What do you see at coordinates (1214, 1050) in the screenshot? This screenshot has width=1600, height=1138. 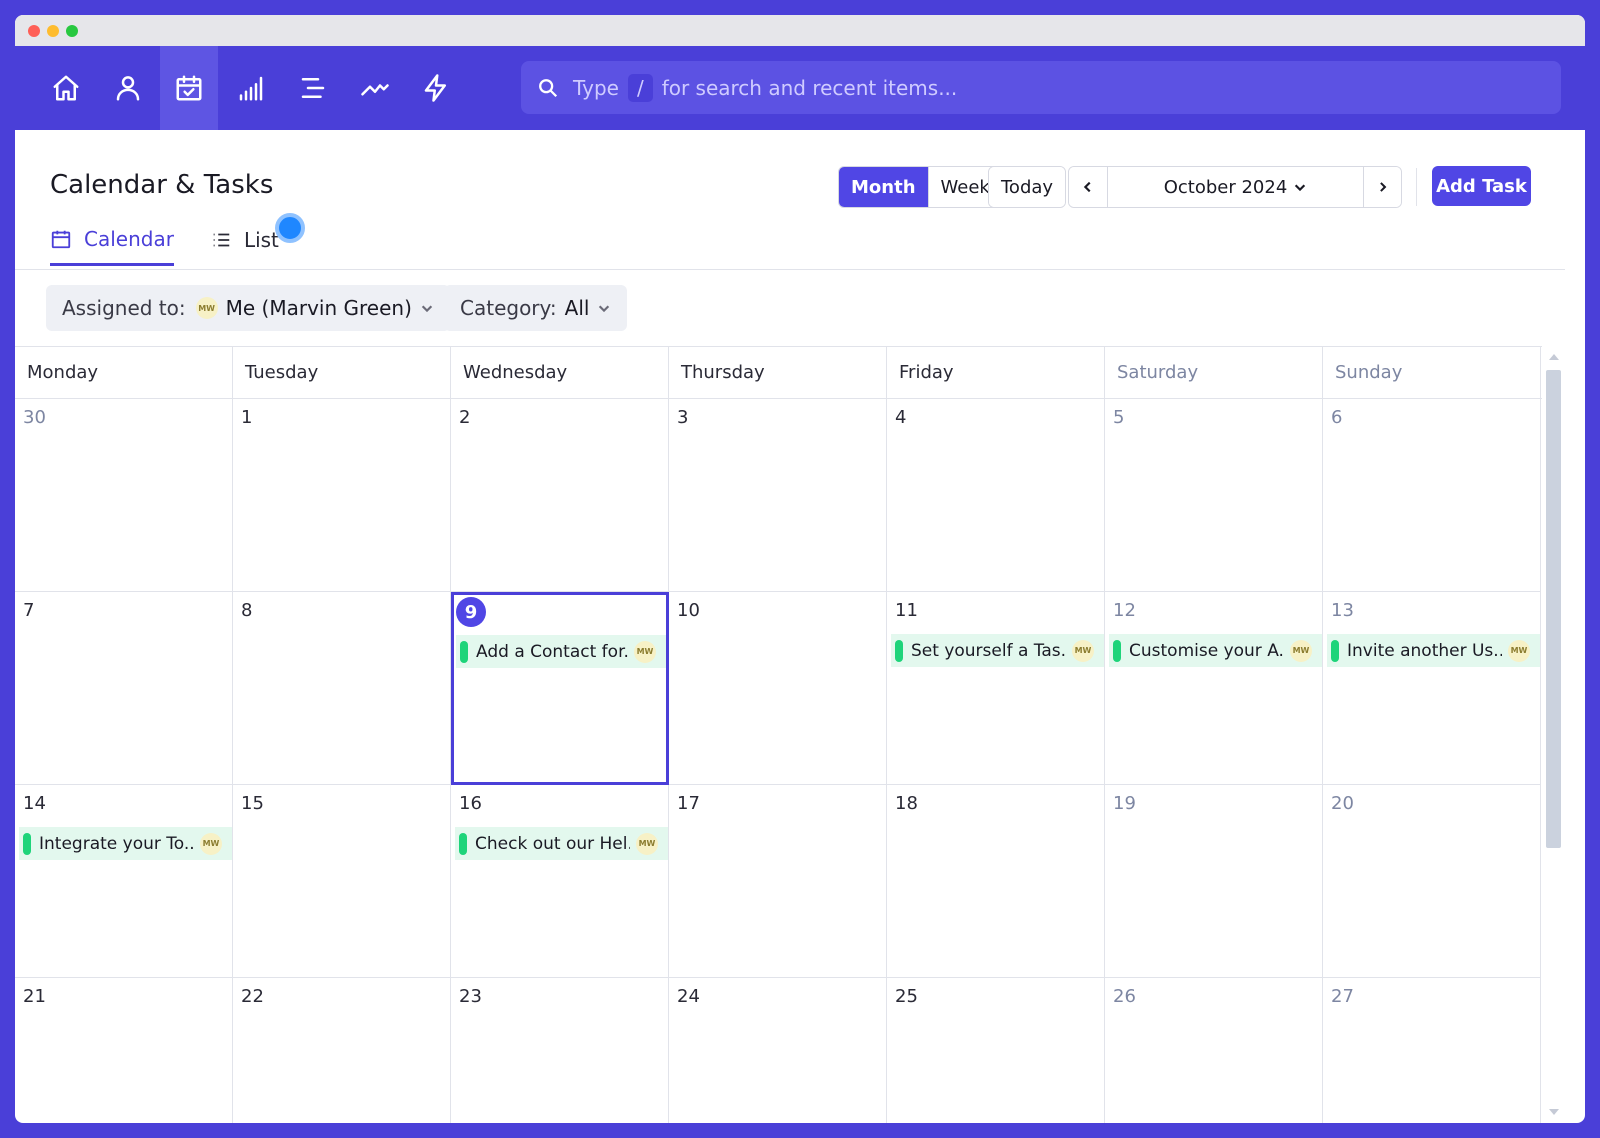 I see `calendar-day: 26` at bounding box center [1214, 1050].